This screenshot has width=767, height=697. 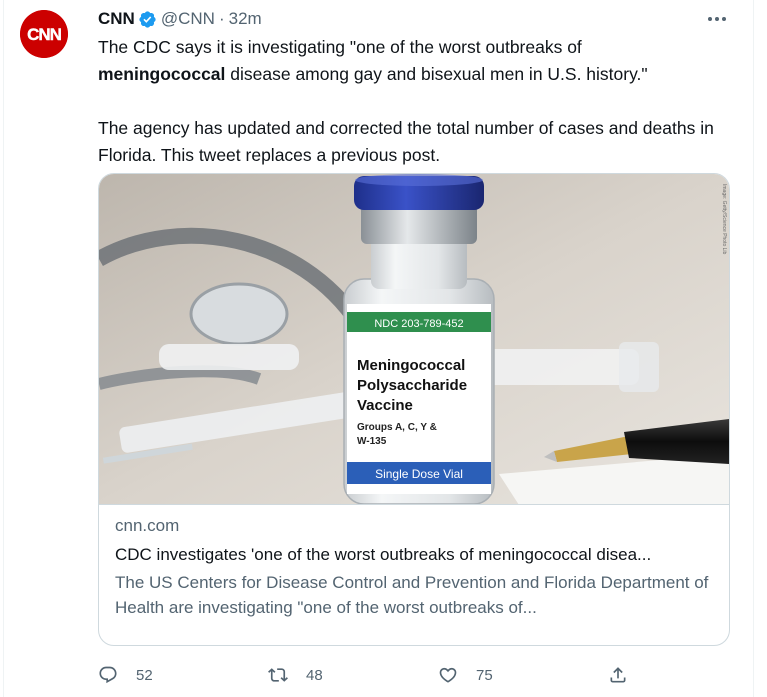 I want to click on reply-icon, so click(x=108, y=675).